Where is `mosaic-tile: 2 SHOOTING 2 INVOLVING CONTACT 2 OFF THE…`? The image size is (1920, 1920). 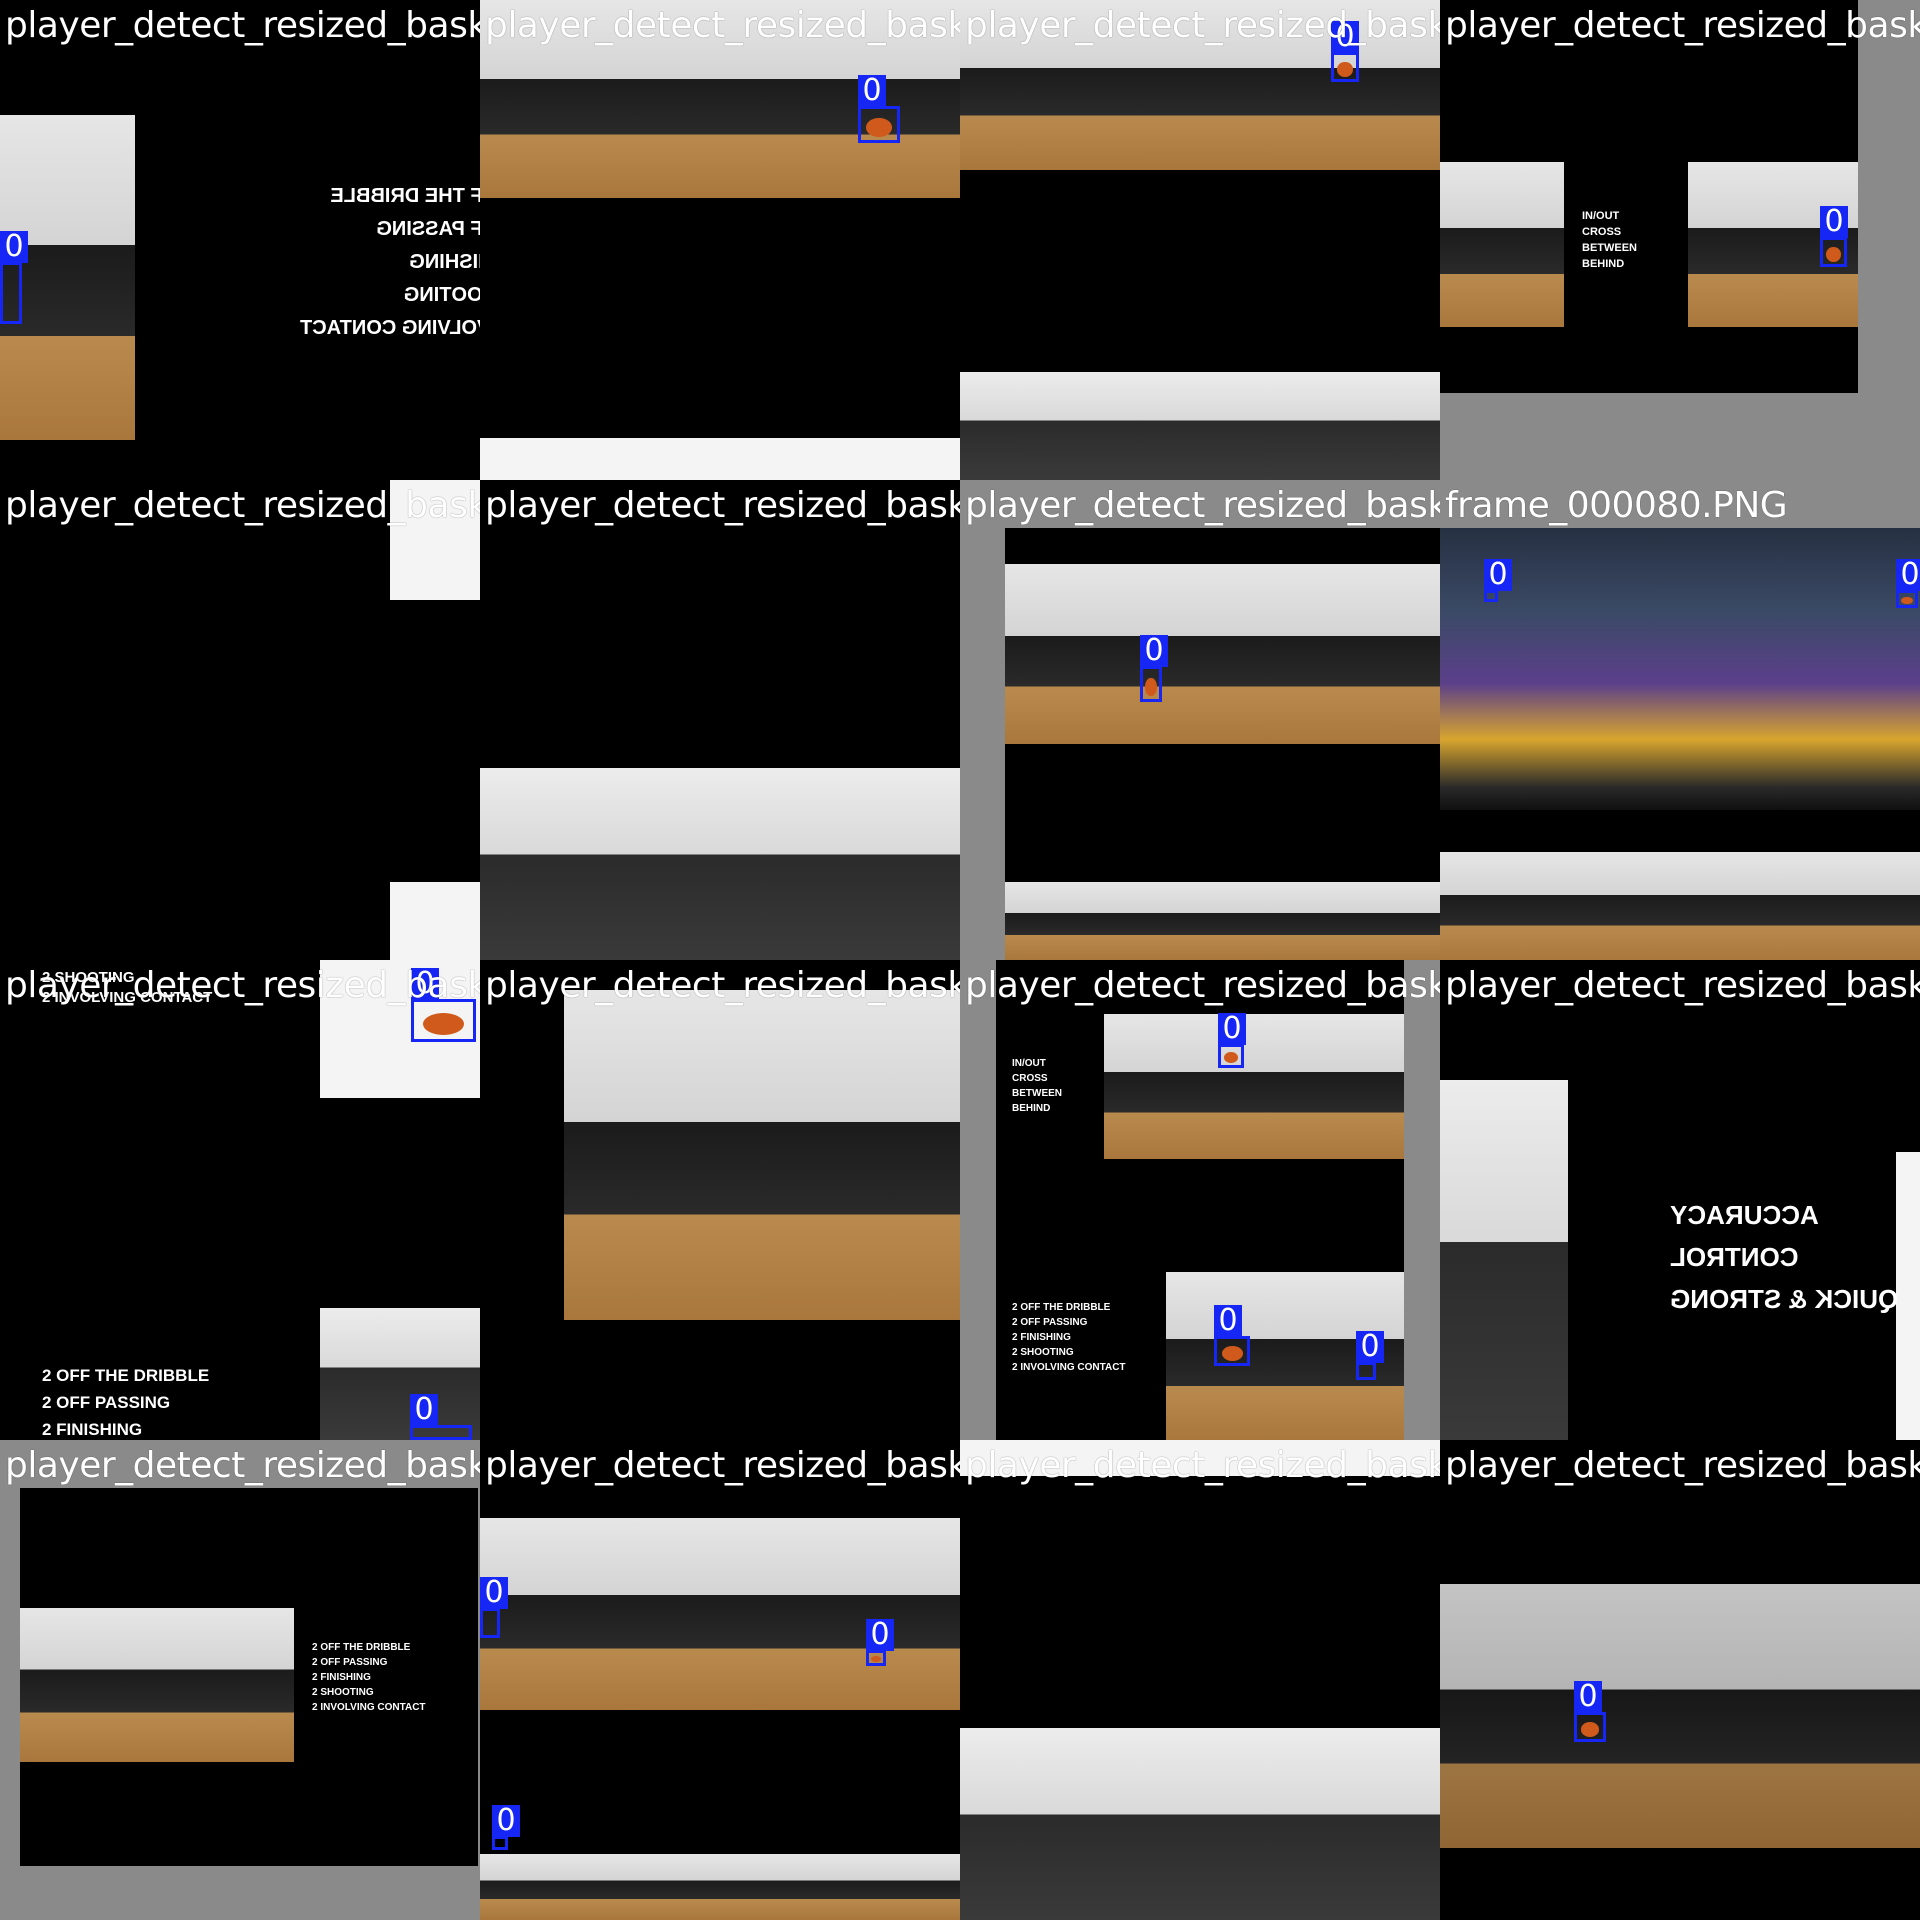
mosaic-tile: 2 SHOOTING 2 INVOLVING CONTACT 2 OFF THE… is located at coordinates (240, 1200).